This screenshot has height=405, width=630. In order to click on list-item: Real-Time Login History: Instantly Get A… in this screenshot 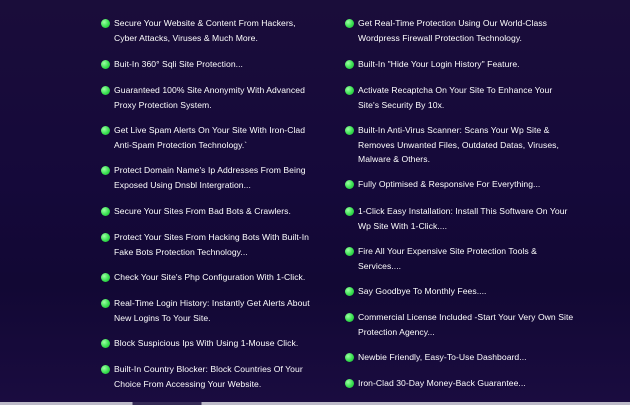, I will do `click(211, 310)`.